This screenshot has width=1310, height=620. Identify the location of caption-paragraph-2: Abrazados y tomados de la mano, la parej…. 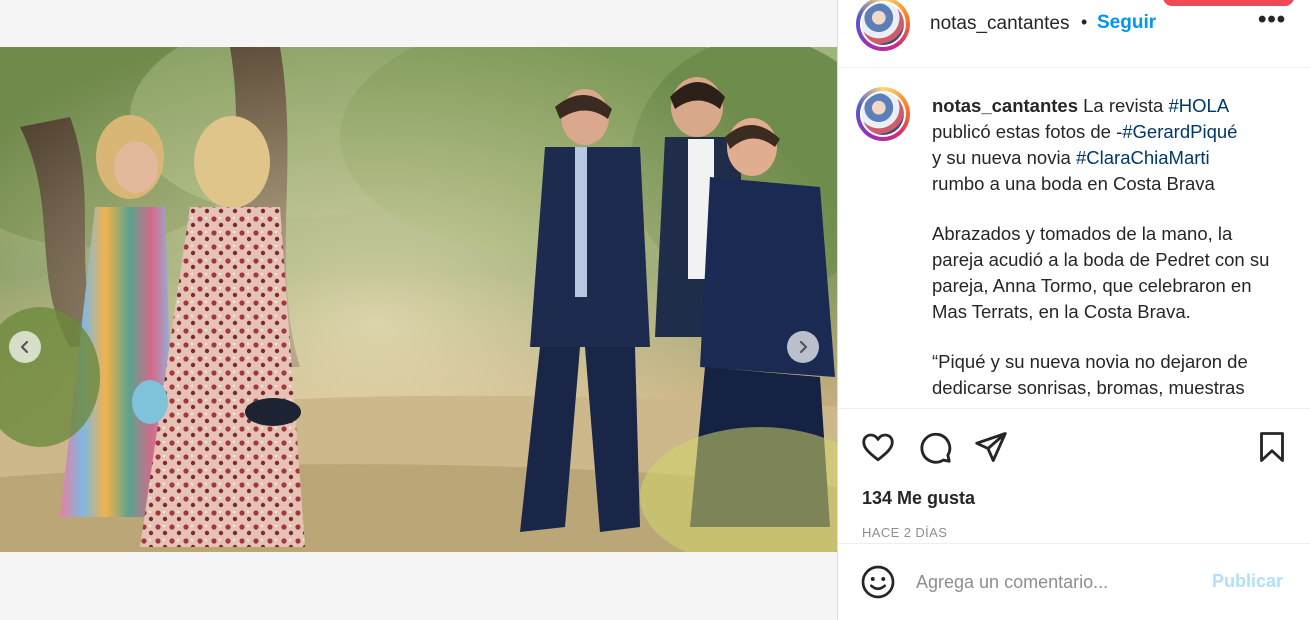
(1101, 272).